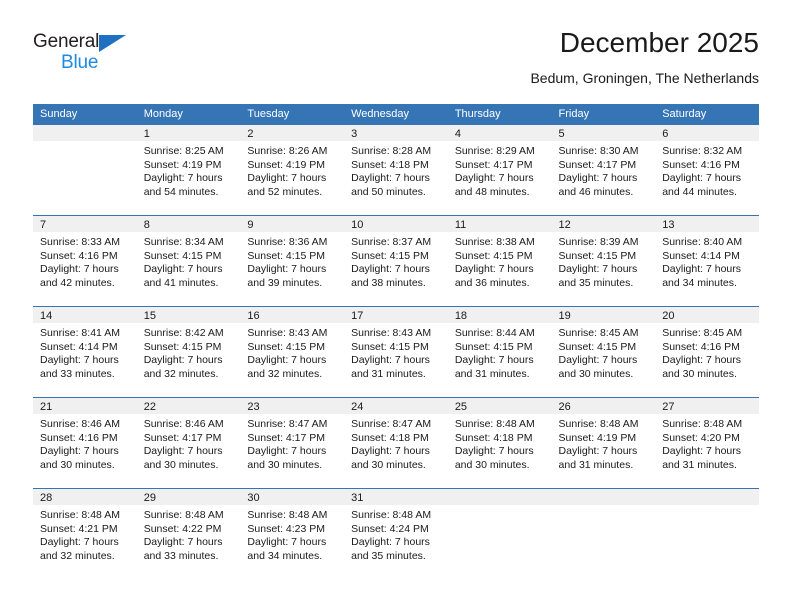 This screenshot has height=612, width=792. I want to click on day-number: 11, so click(499, 224).